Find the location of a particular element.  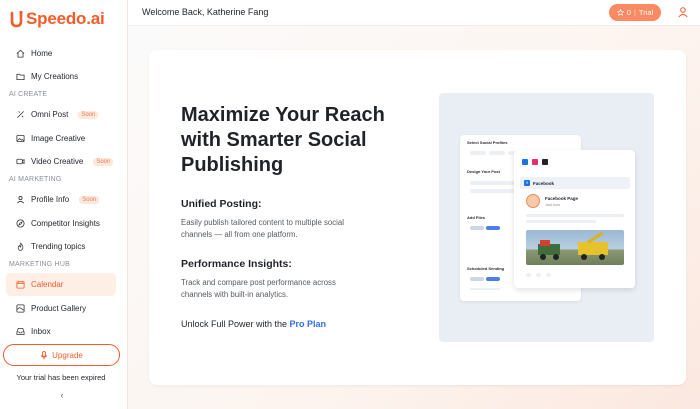

scheduled-sending-label: Scheduled Sending is located at coordinates (486, 268).